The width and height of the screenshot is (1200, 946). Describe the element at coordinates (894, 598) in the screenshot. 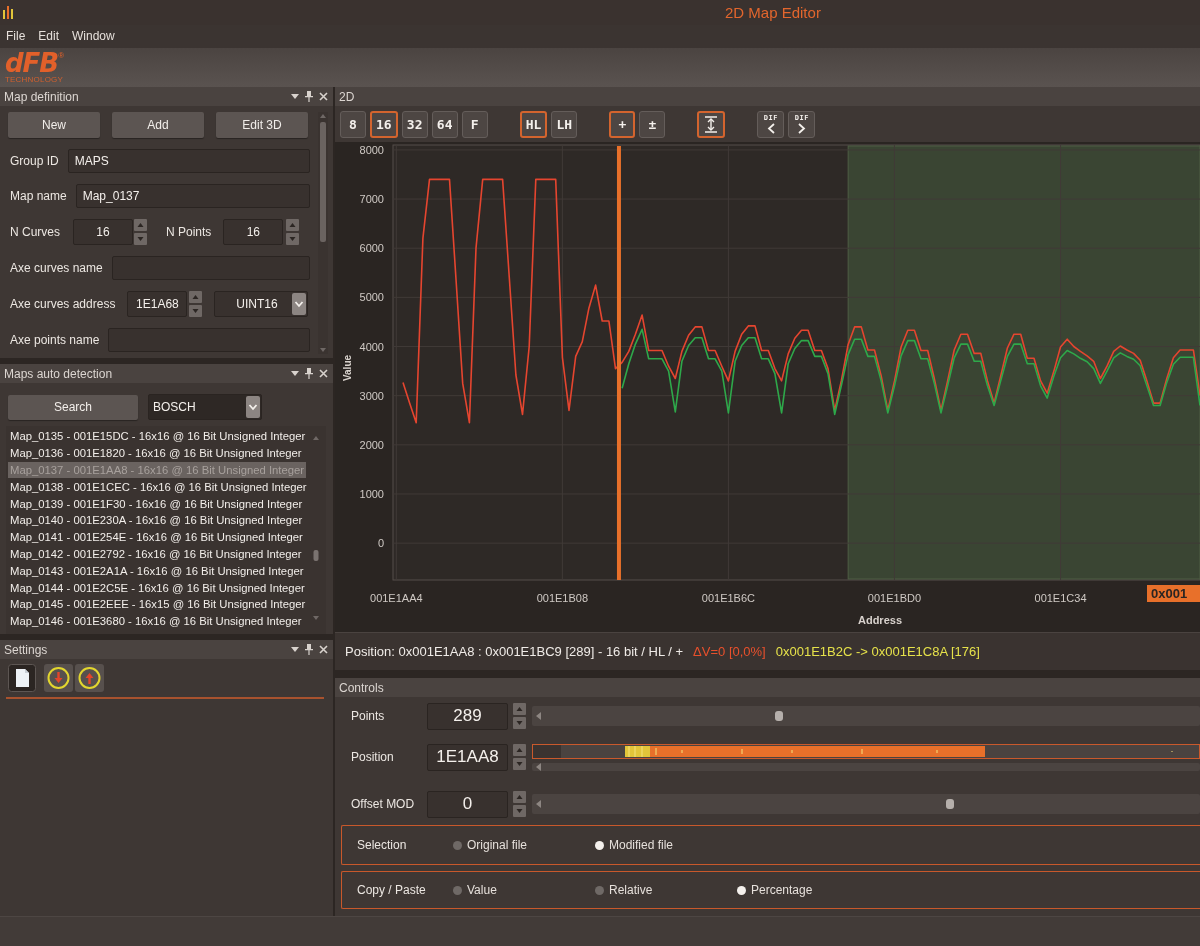

I see `axis-tick-label: 001E1BD0` at that location.